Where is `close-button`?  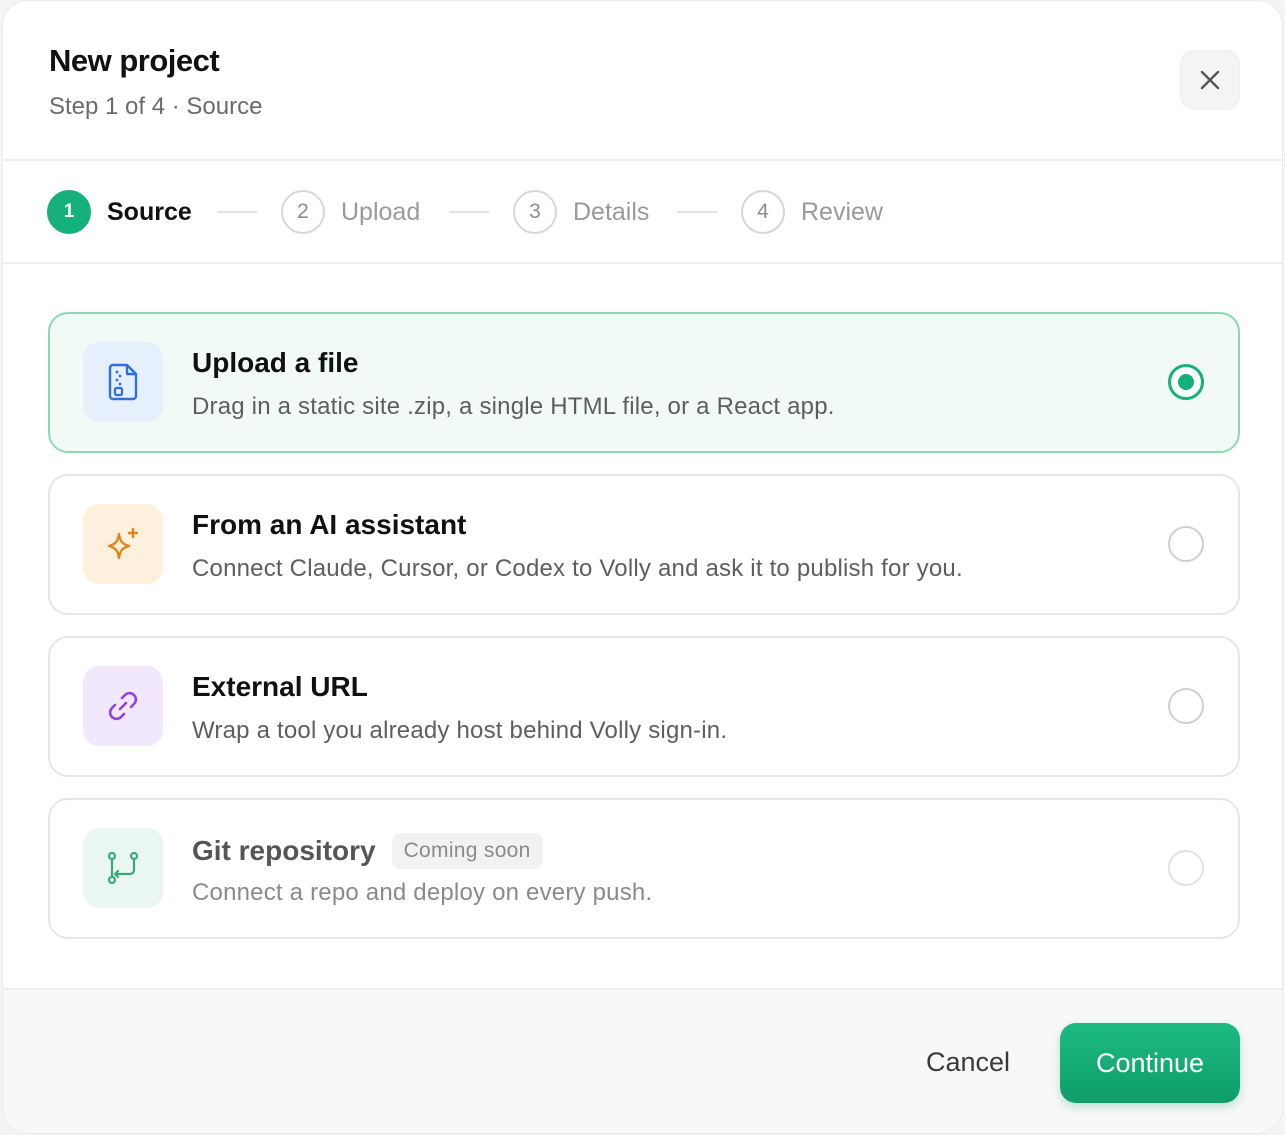
close-button is located at coordinates (1210, 80).